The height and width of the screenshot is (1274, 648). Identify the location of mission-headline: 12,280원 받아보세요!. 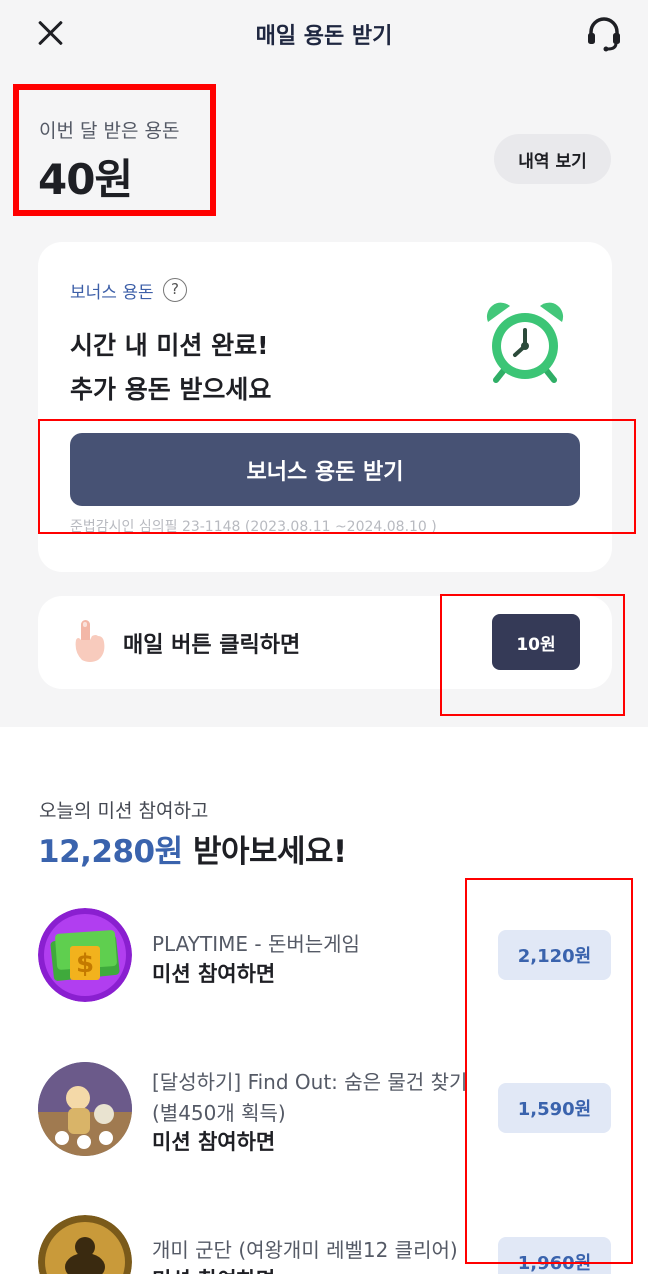
(192, 848).